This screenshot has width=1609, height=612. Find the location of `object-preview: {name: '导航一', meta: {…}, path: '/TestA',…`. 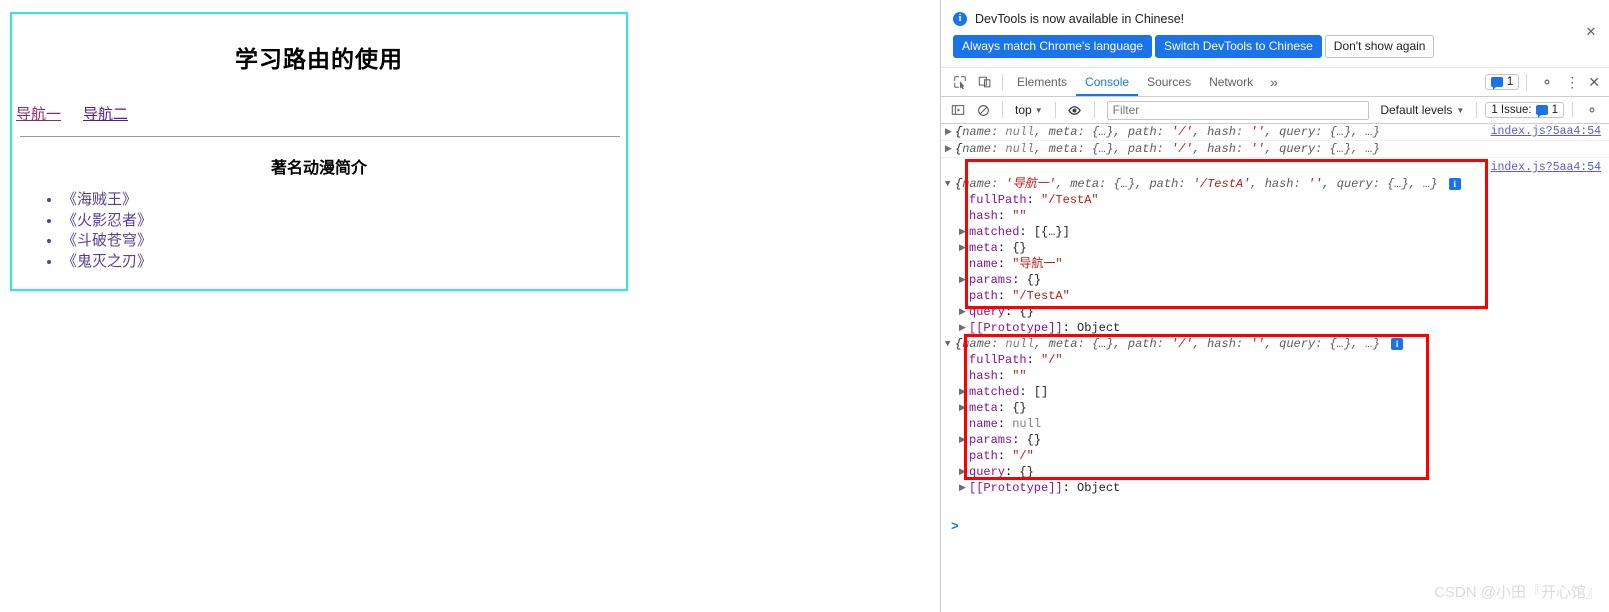

object-preview: {name: '导航一', meta: {…}, path: '/TestA',… is located at coordinates (1196, 184).